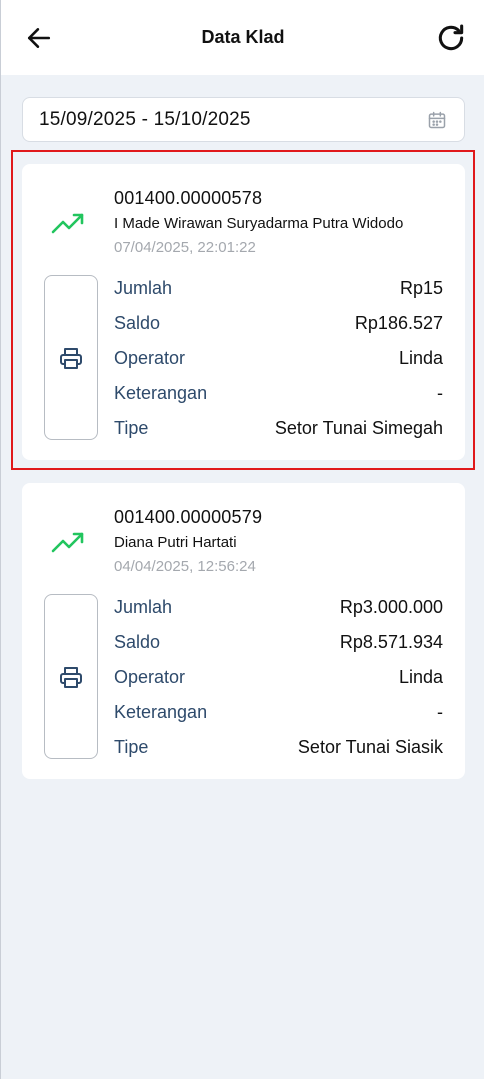 The image size is (484, 1079). I want to click on date-range-value: 15/09/2025 - 15/10/2025, so click(145, 119).